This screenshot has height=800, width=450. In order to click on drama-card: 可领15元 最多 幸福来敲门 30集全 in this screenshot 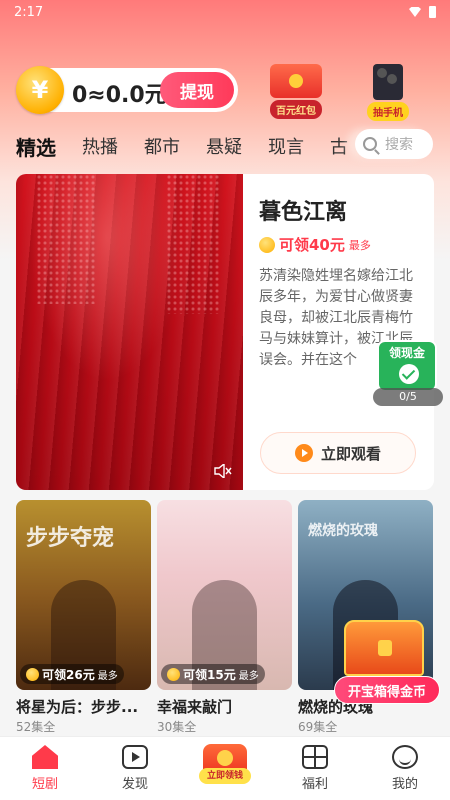, I will do `click(224, 617)`.